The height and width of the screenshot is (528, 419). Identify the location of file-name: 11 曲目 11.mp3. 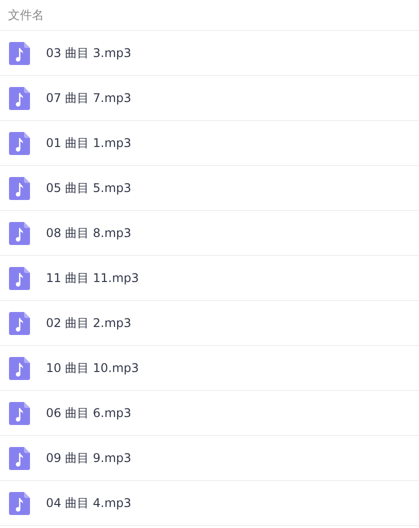
(92, 278).